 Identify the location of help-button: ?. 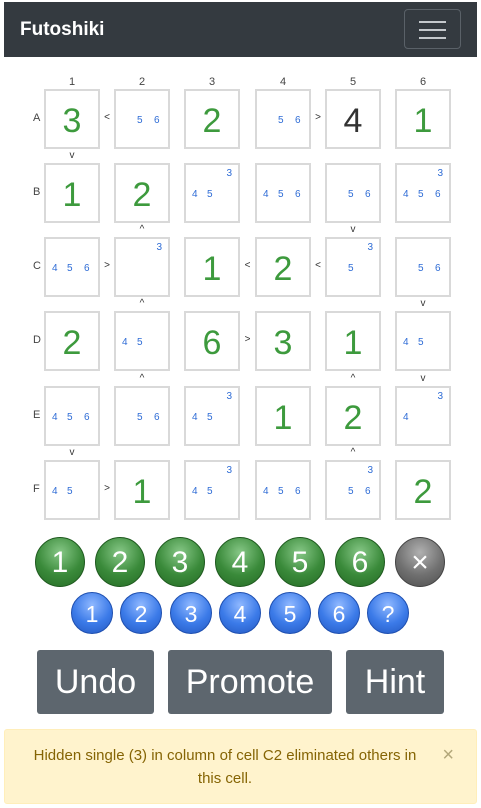
(388, 613).